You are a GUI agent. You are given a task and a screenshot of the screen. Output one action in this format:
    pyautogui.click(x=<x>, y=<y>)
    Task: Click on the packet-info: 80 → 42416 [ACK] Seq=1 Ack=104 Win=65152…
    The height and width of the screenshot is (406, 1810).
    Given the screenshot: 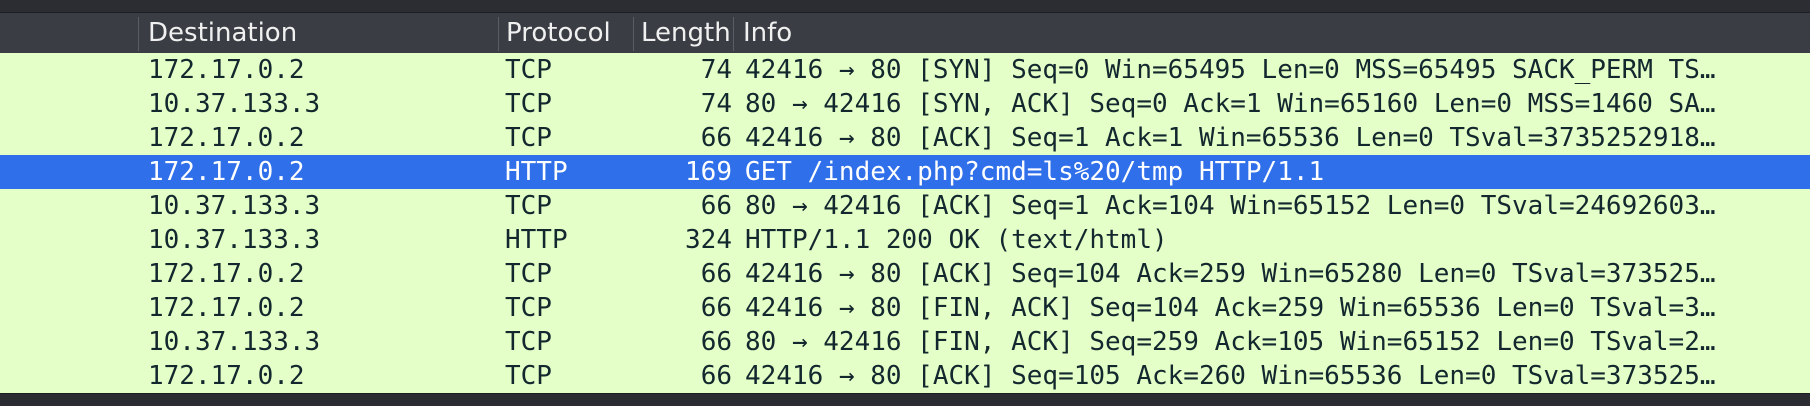 What is the action you would take?
    pyautogui.click(x=1230, y=206)
    